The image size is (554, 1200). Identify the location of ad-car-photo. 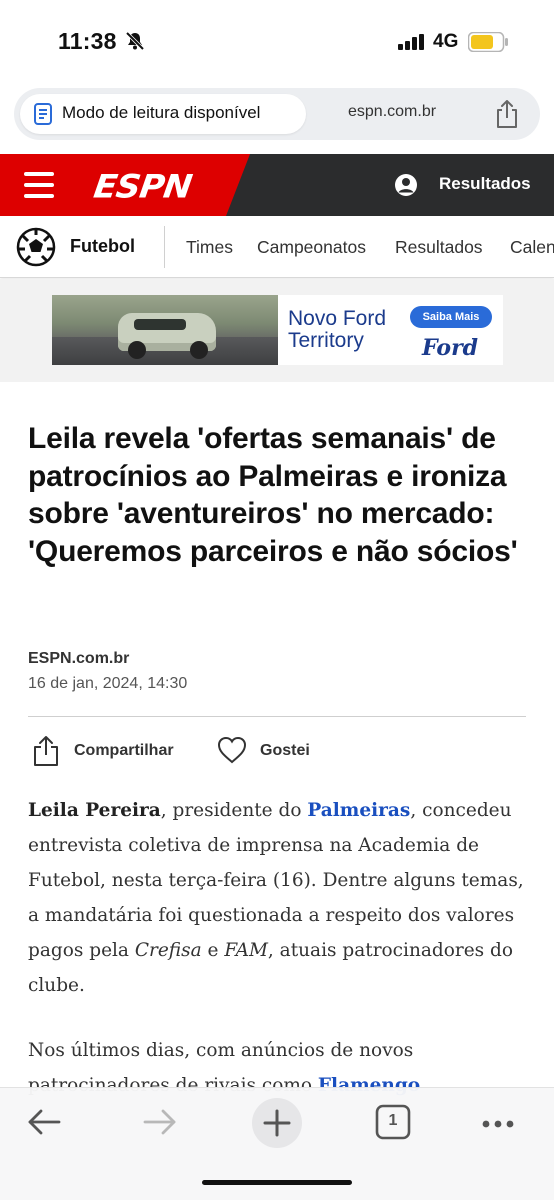
(165, 330).